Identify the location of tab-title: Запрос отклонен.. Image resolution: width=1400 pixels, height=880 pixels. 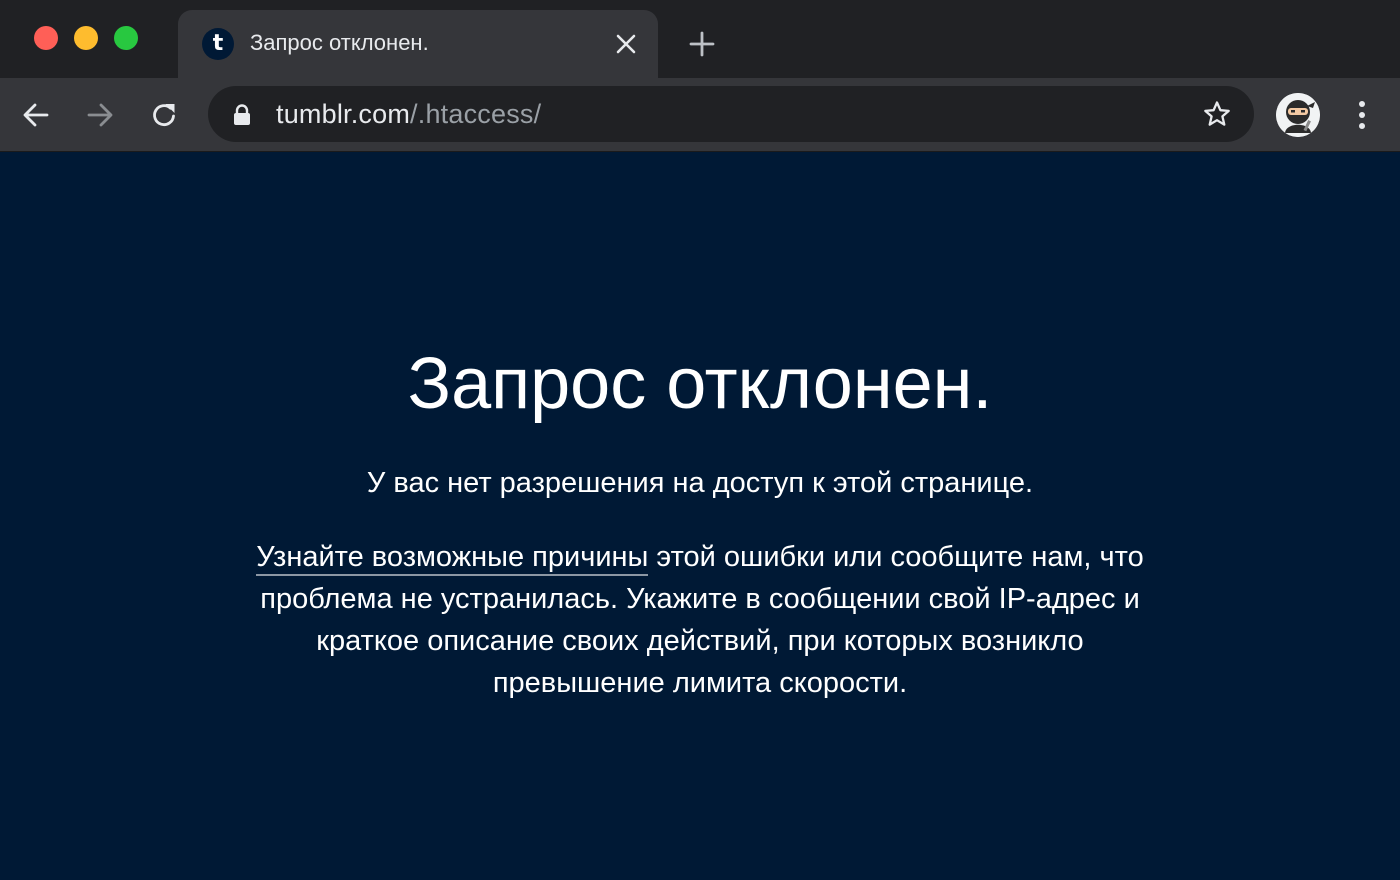
(339, 42).